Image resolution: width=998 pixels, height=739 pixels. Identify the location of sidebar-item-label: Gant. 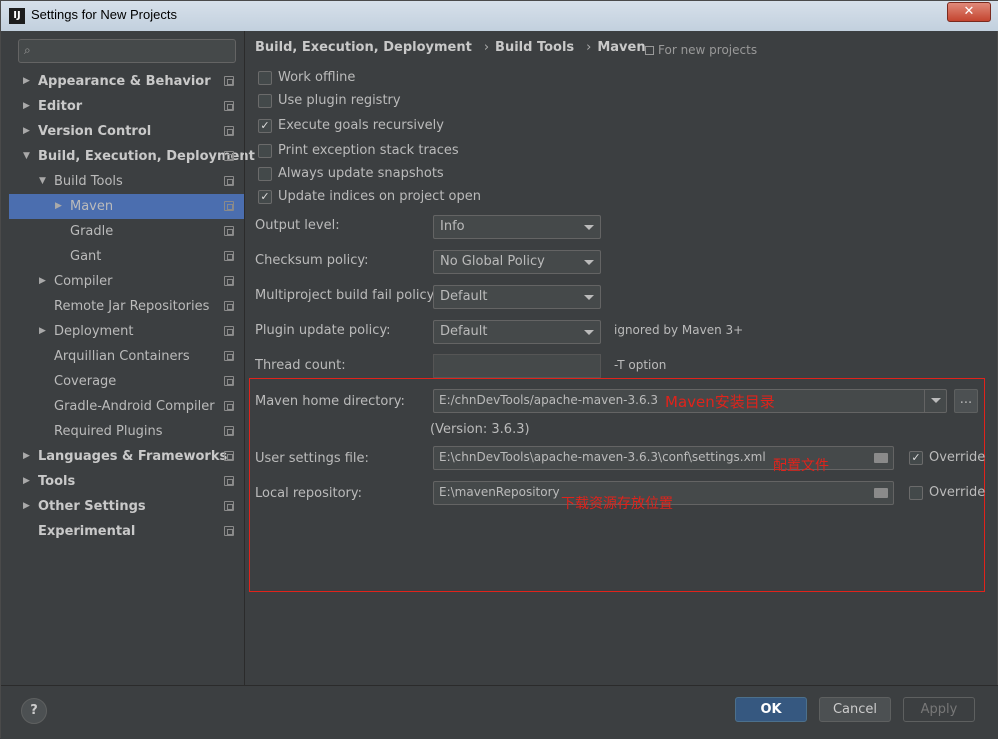
(86, 256).